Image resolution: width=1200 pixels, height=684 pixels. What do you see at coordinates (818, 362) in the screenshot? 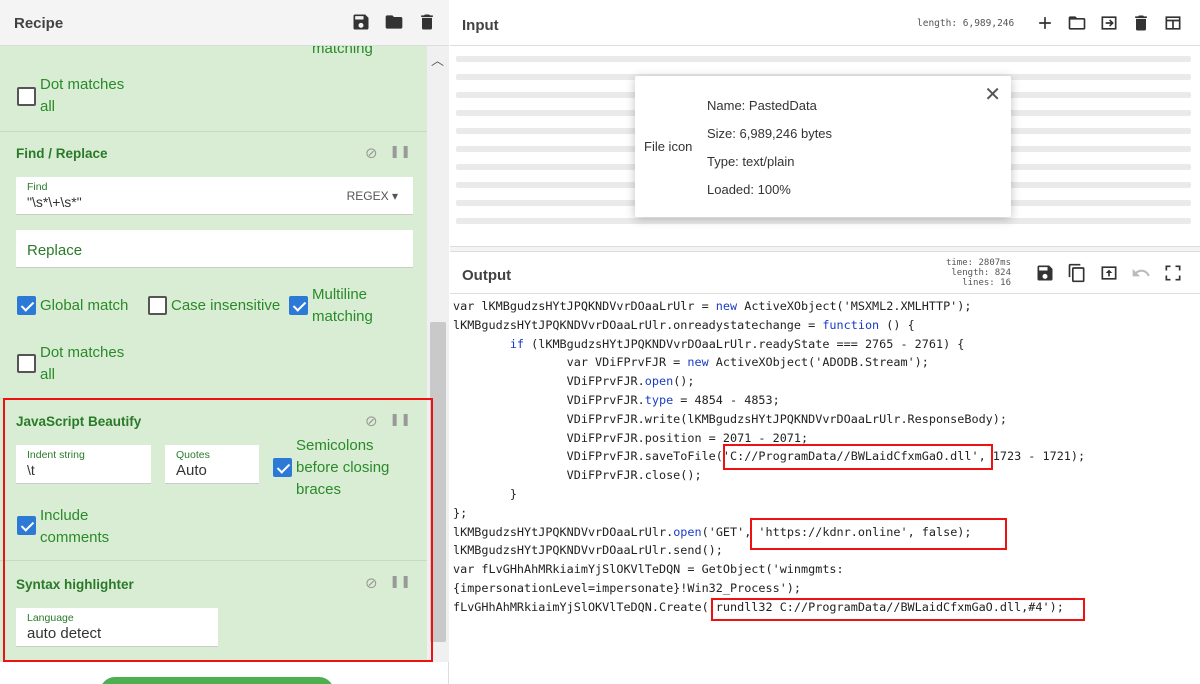
I see `code-text: ActiveXObject('ADODB.Stream');` at bounding box center [818, 362].